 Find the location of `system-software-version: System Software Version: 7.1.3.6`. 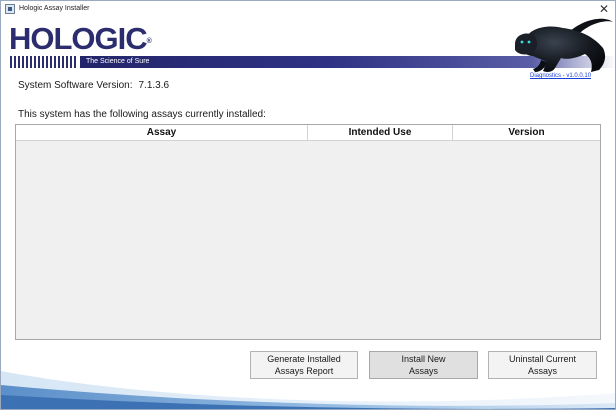

system-software-version: System Software Version: 7.1.3.6 is located at coordinates (93, 85).